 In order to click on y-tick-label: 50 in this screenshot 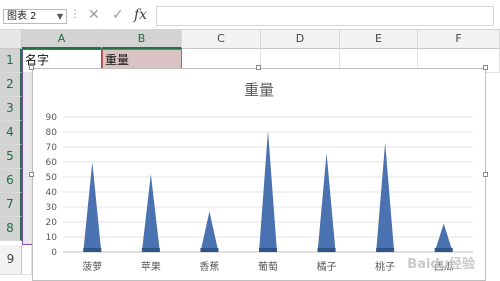, I will do `click(52, 178)`.